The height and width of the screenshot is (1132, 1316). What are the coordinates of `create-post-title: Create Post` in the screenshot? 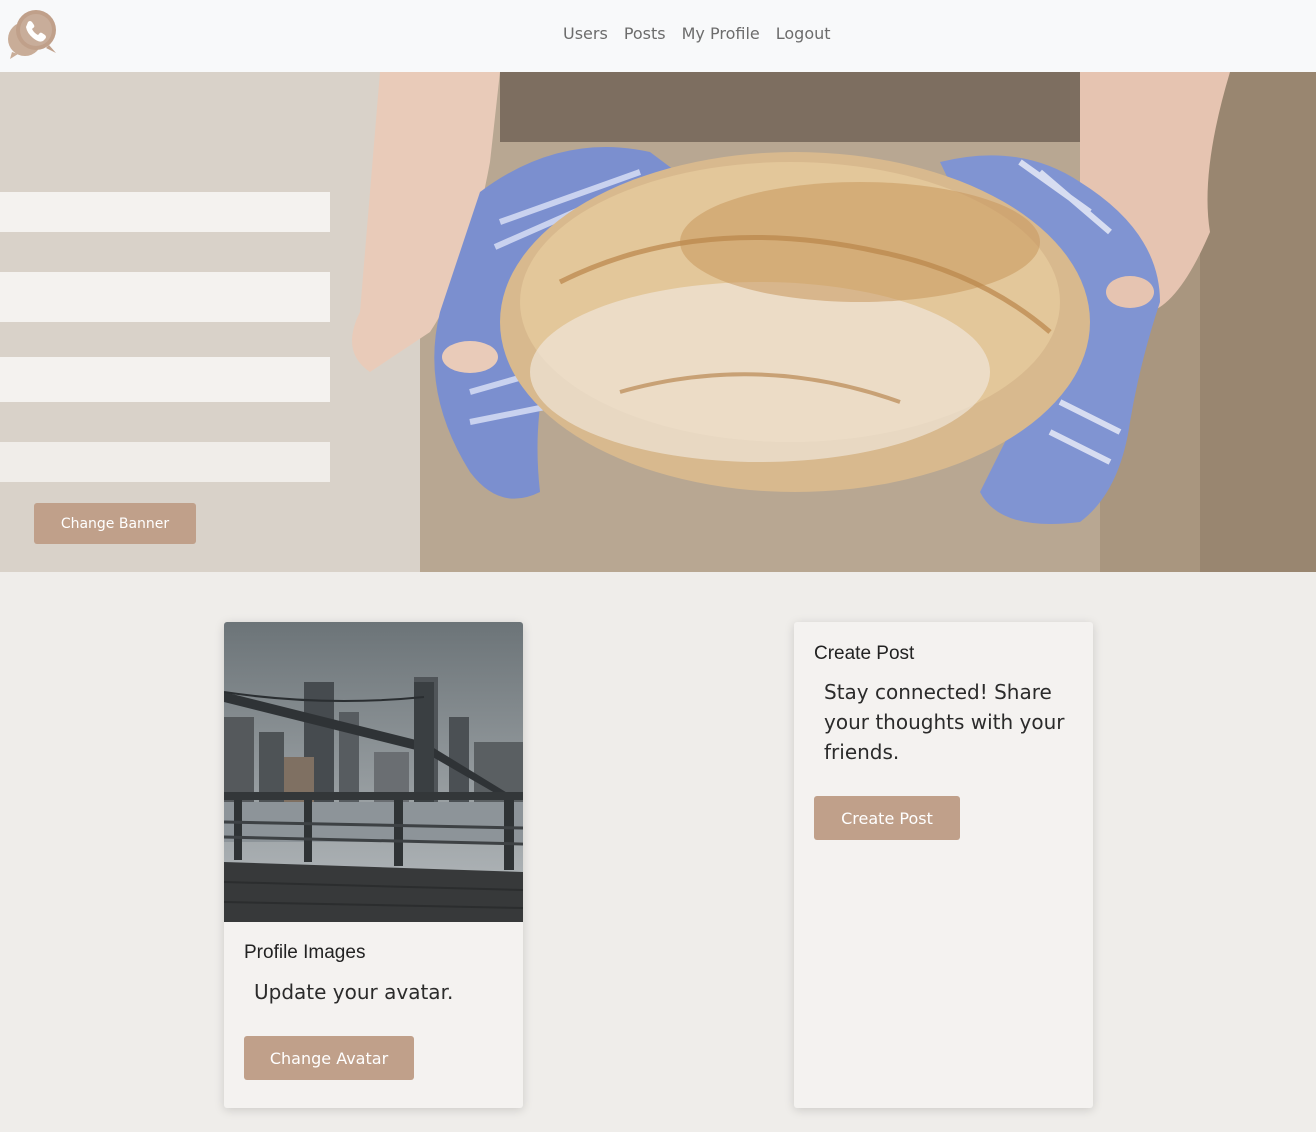 It's located at (864, 653).